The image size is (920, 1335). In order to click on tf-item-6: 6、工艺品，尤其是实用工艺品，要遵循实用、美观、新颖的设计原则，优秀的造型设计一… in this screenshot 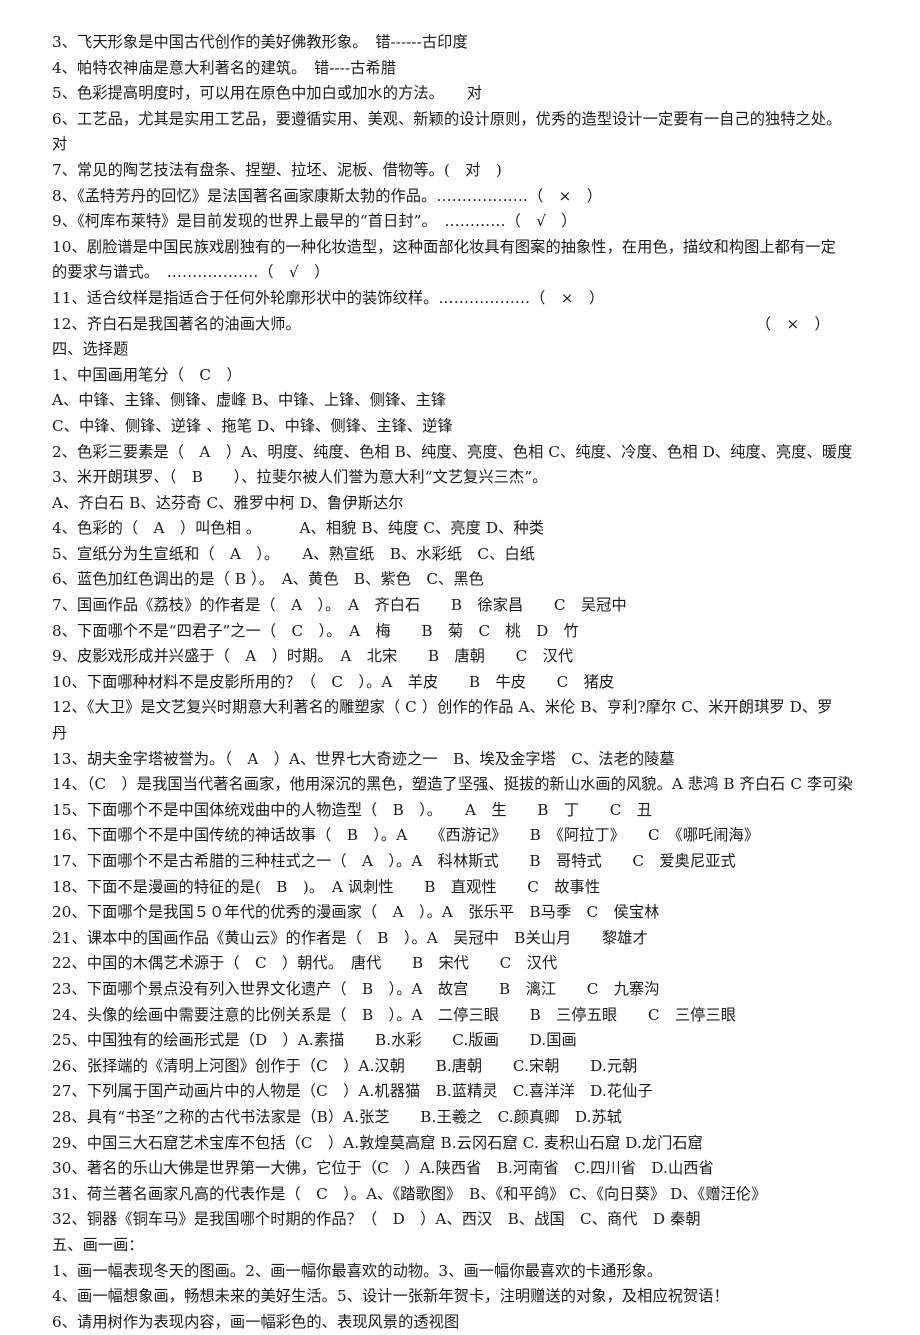, I will do `click(447, 118)`.